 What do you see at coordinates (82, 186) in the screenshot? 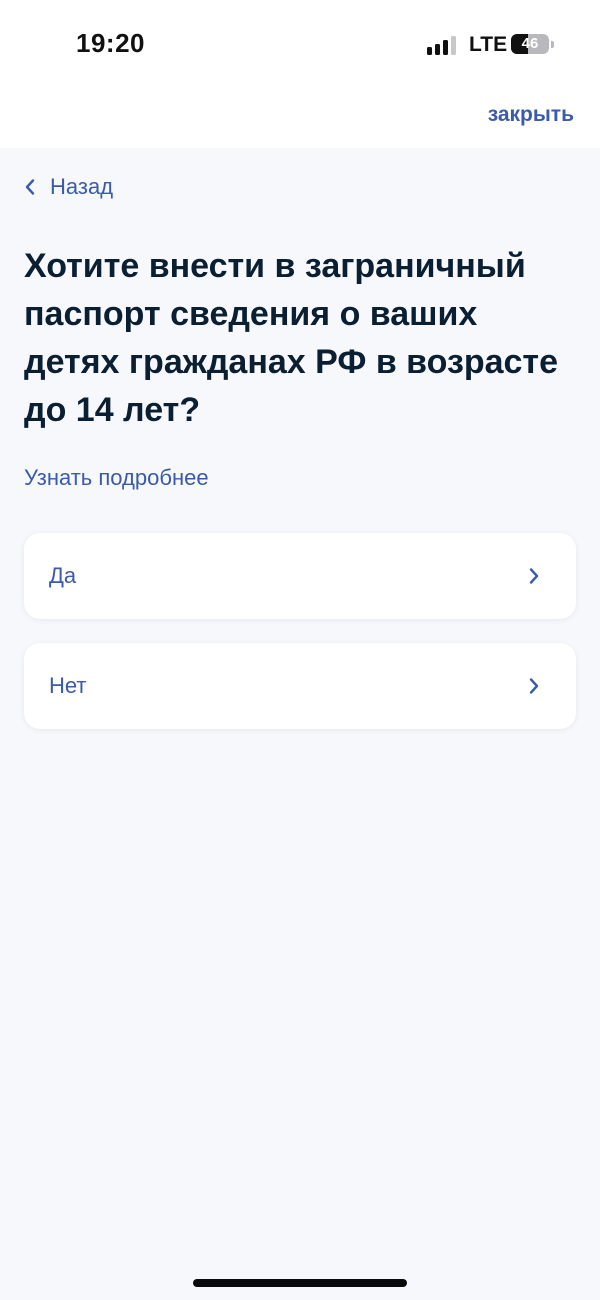
I see `back-label: Назад` at bounding box center [82, 186].